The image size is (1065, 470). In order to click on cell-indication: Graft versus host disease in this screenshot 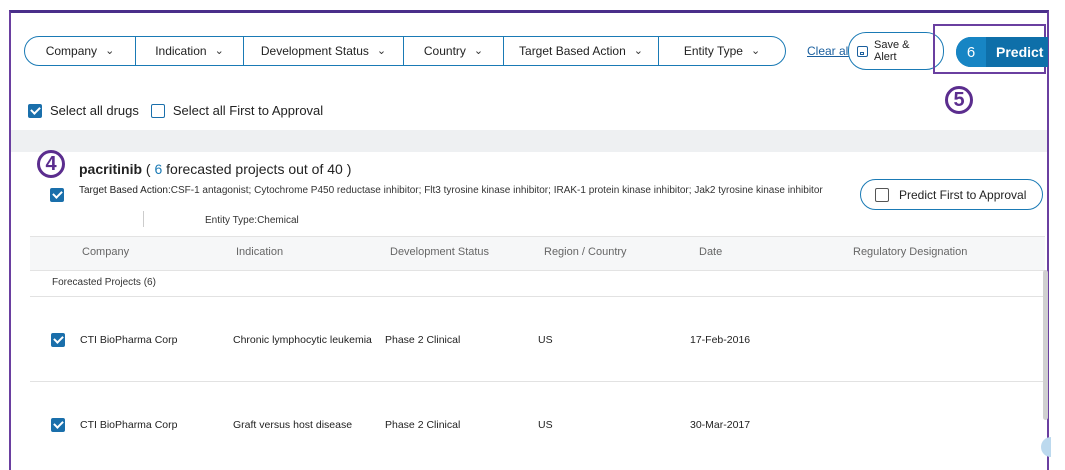, I will do `click(293, 425)`.